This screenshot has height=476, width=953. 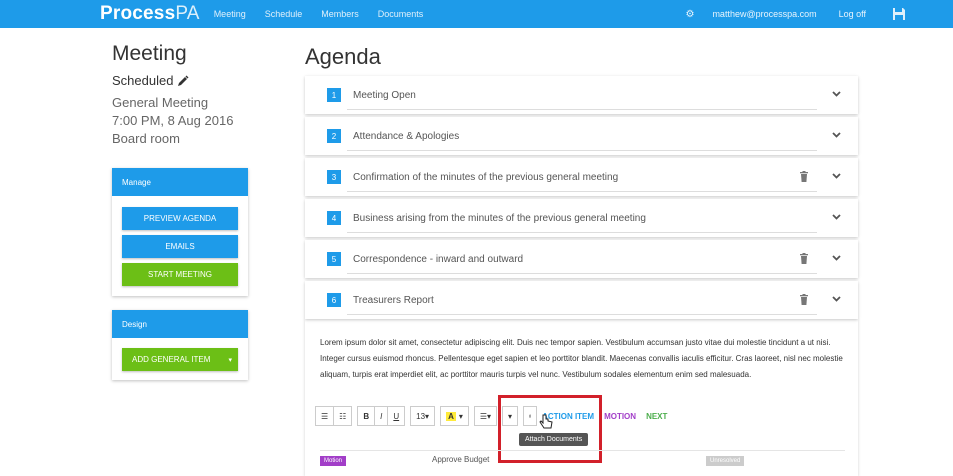 I want to click on font-size-value: 13, so click(x=421, y=416).